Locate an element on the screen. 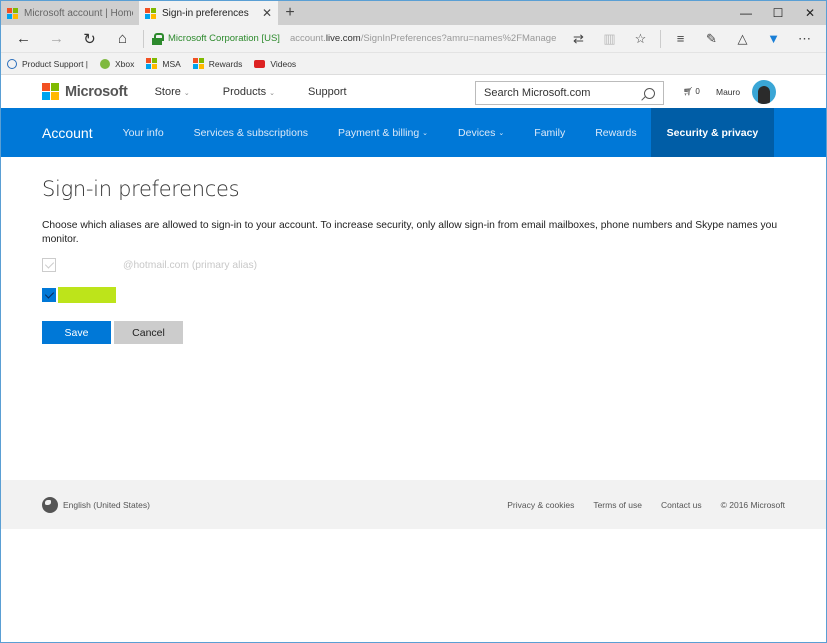 The image size is (827, 643). favorite-videos: Videos is located at coordinates (275, 64).